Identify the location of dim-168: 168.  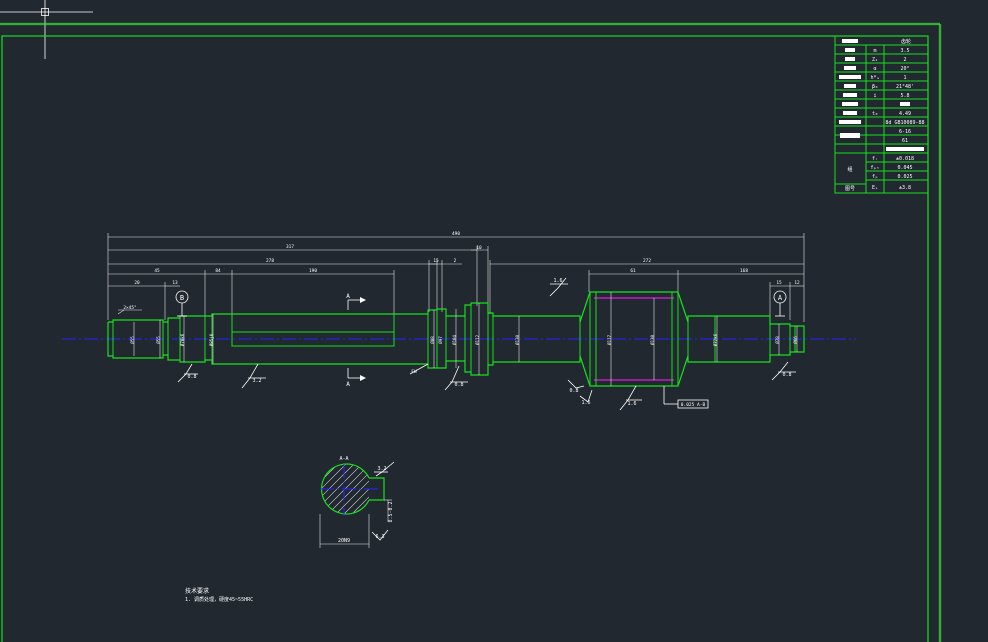
(744, 271).